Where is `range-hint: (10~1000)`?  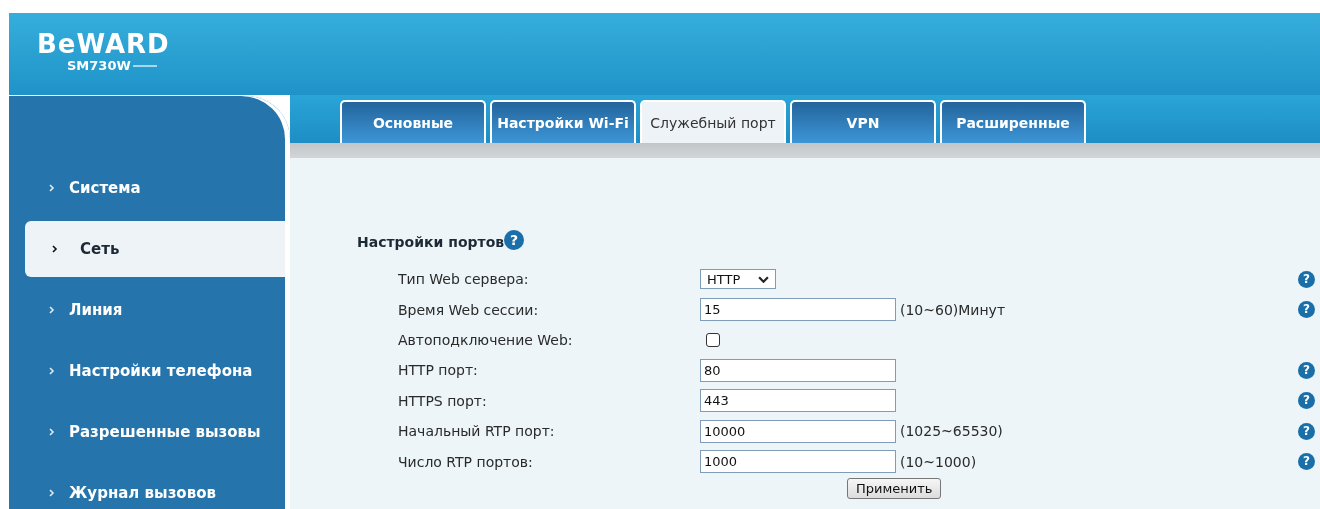 range-hint: (10~1000) is located at coordinates (938, 461).